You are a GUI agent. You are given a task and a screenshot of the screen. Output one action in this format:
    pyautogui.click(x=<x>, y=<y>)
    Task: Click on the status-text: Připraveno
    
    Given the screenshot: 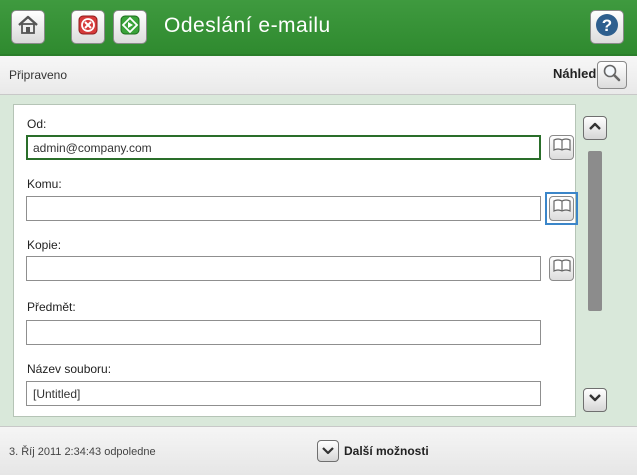 What is the action you would take?
    pyautogui.click(x=38, y=75)
    